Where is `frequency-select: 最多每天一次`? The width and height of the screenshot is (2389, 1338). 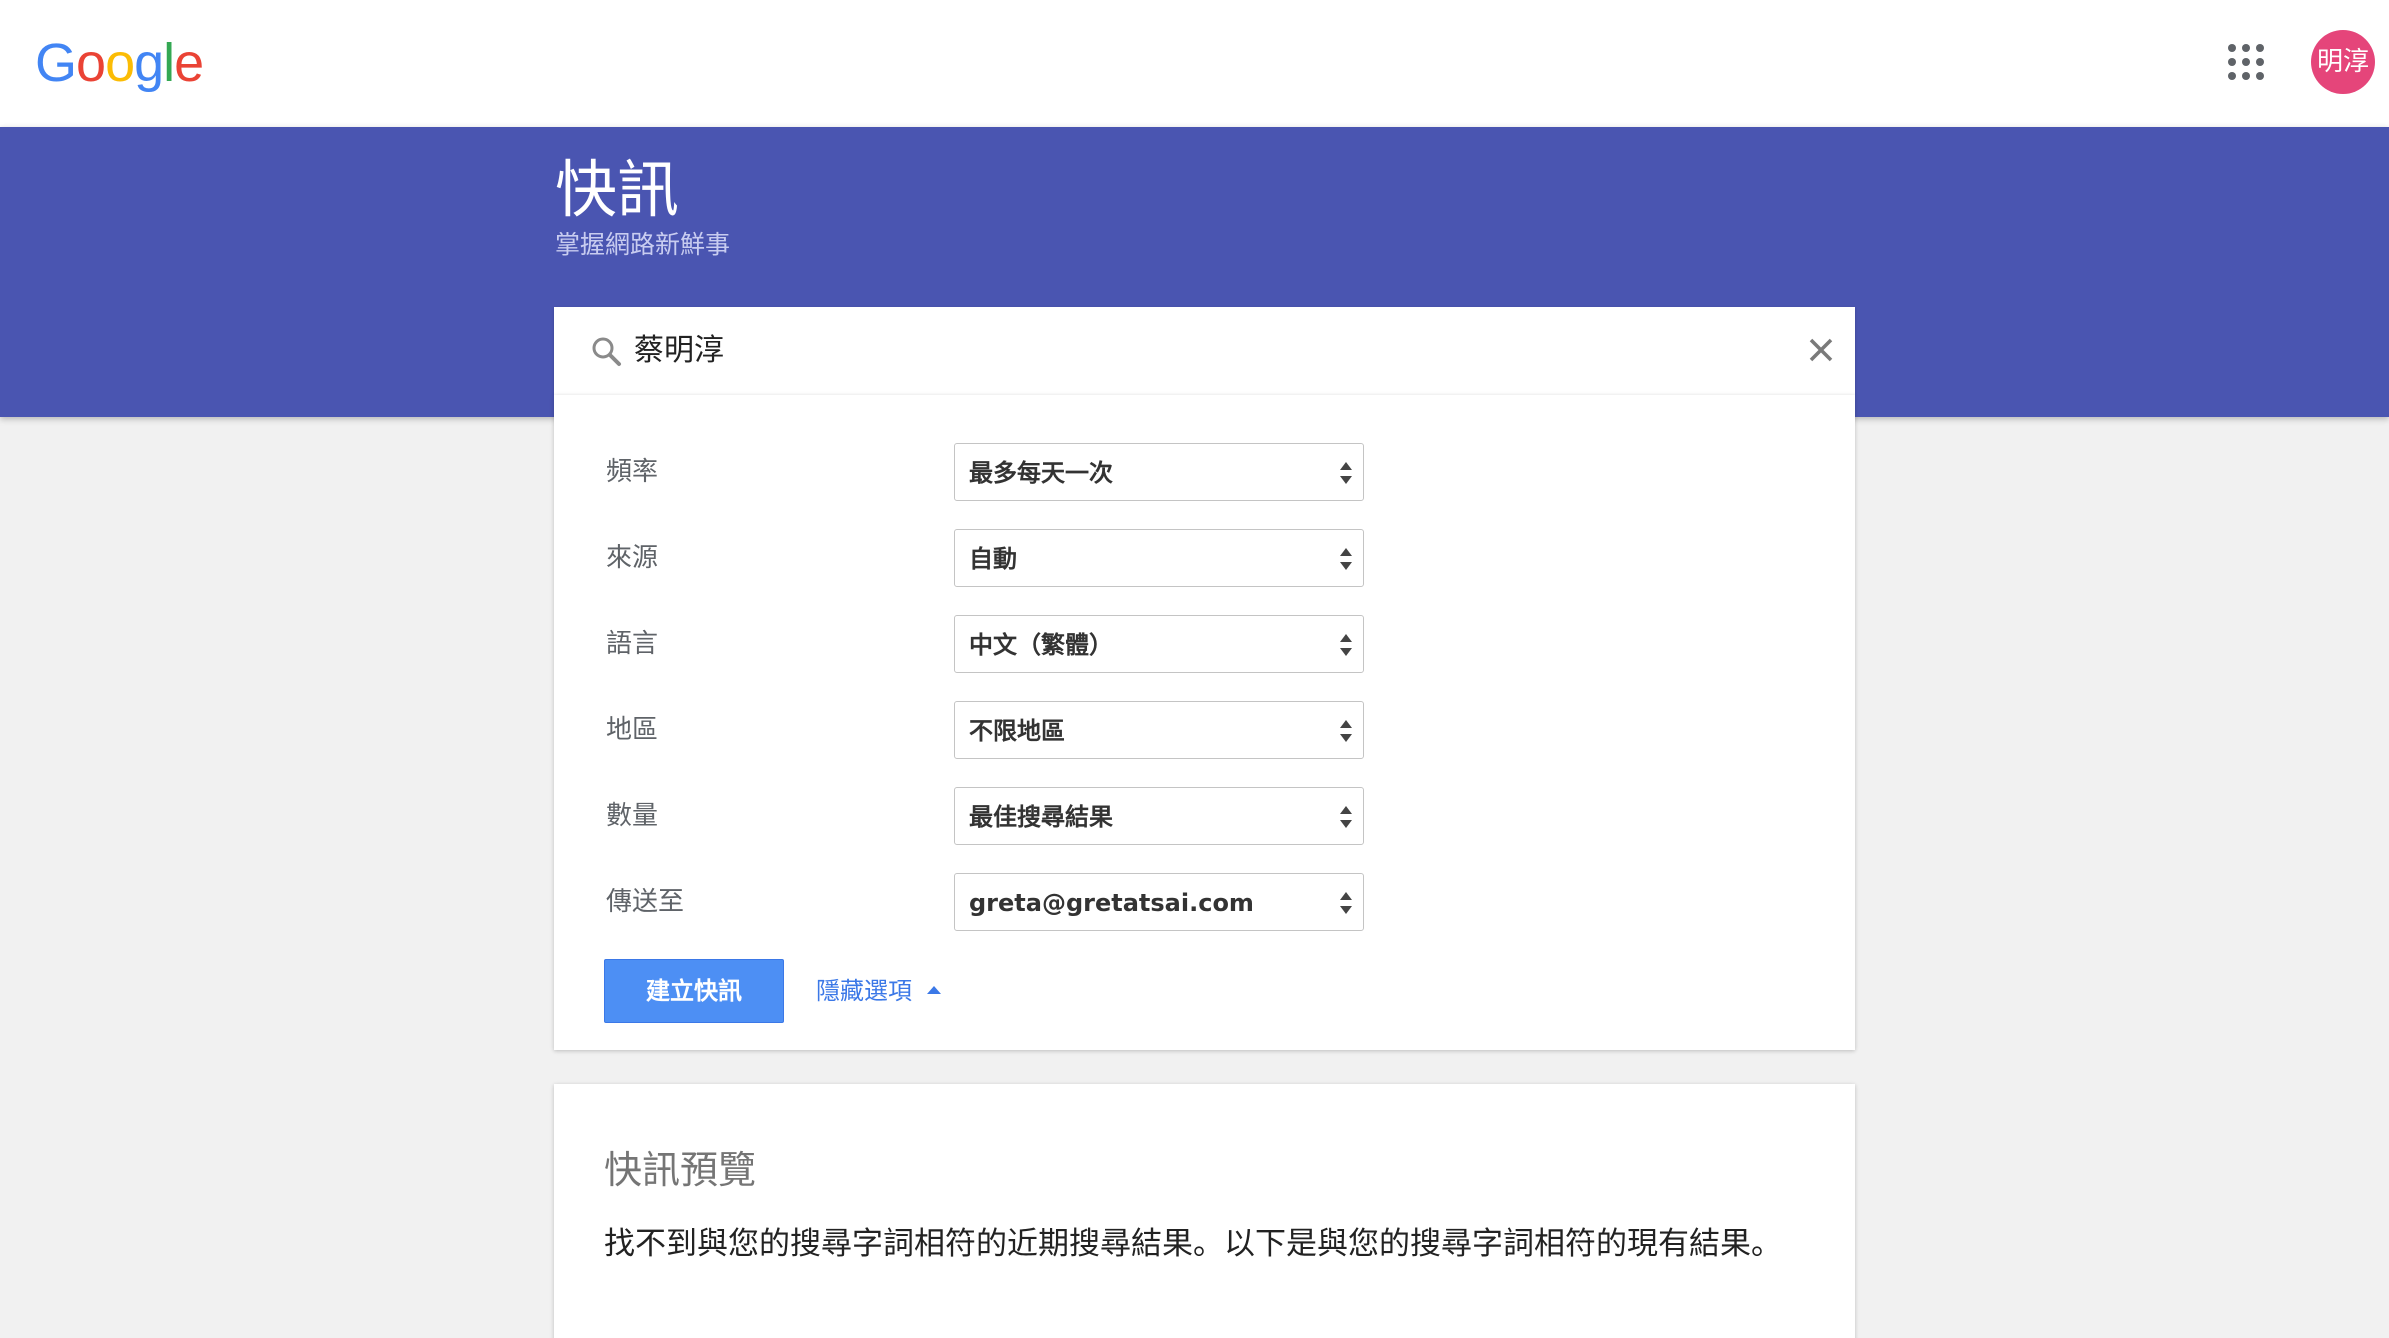 frequency-select: 最多每天一次 is located at coordinates (1159, 472).